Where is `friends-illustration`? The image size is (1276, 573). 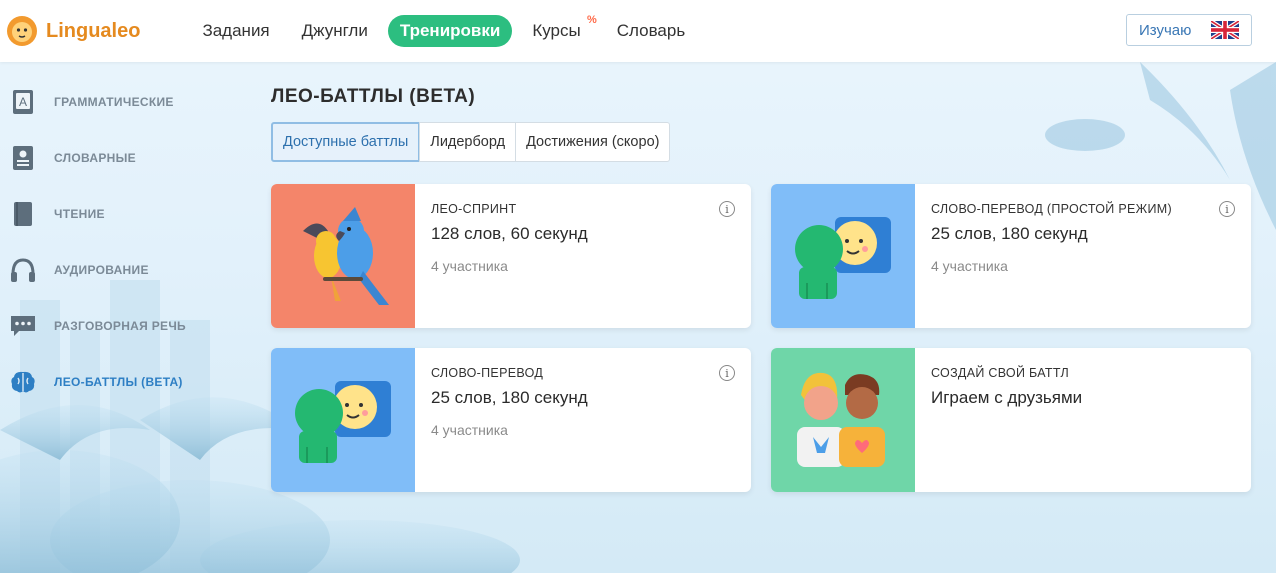
friends-illustration is located at coordinates (843, 420).